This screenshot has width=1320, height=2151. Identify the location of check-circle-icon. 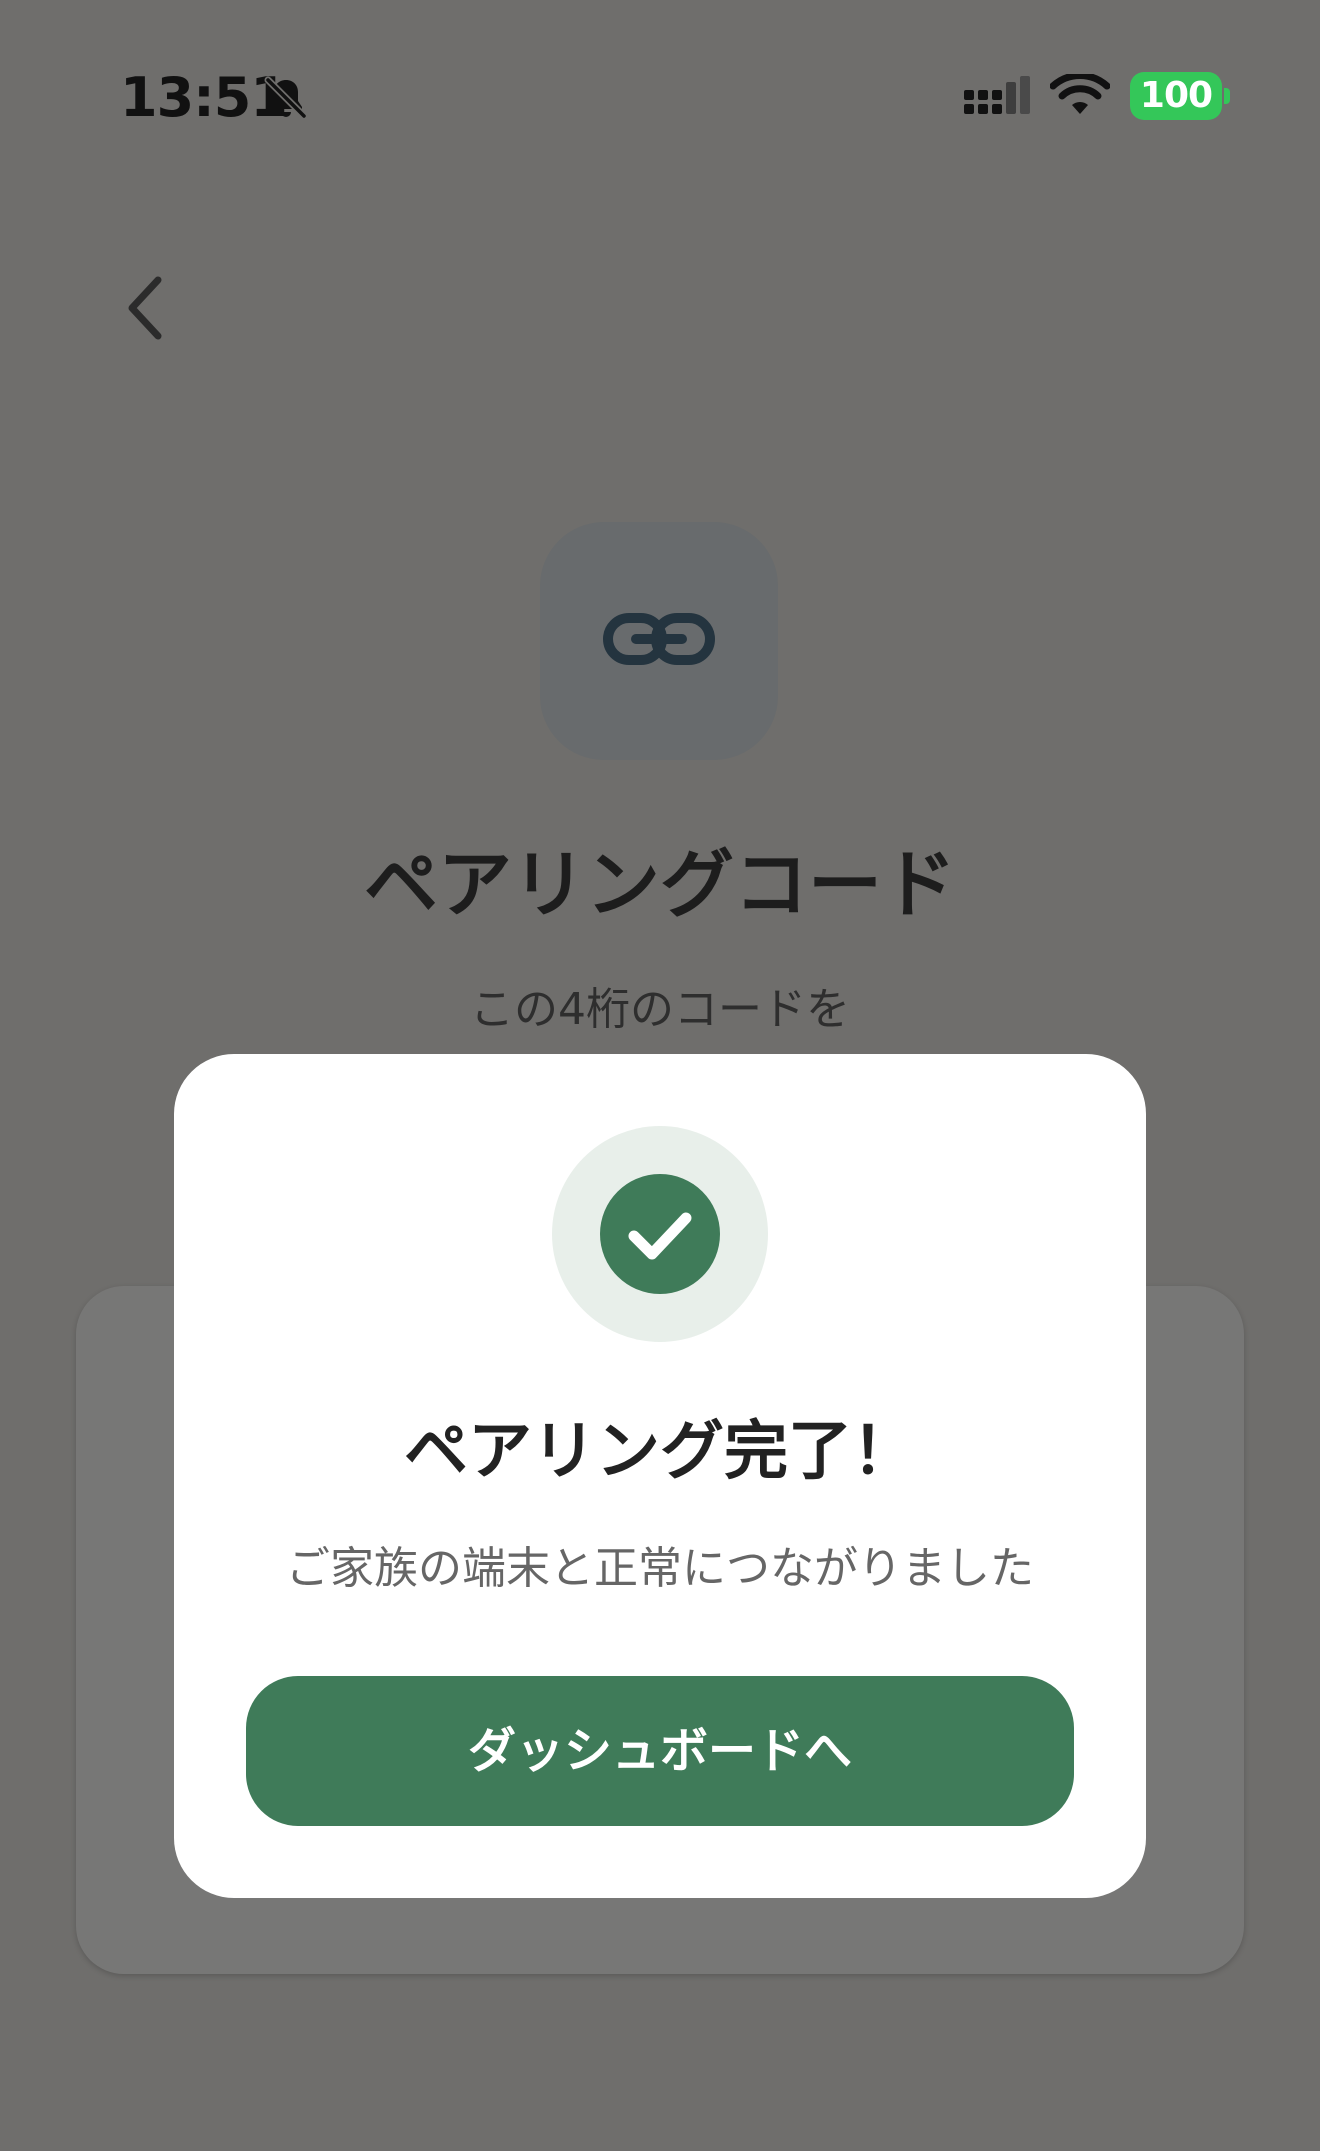
(660, 1234).